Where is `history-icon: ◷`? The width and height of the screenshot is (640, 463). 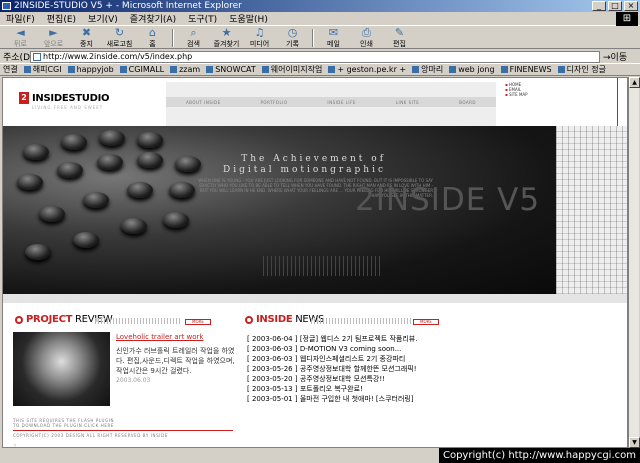
history-icon: ◷ is located at coordinates (292, 32).